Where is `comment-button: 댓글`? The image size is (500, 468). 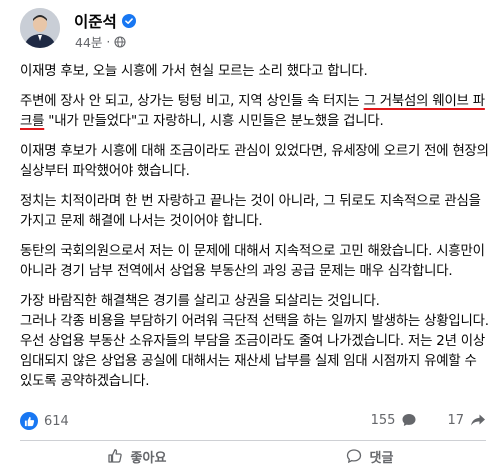 comment-button: 댓글 is located at coordinates (369, 456).